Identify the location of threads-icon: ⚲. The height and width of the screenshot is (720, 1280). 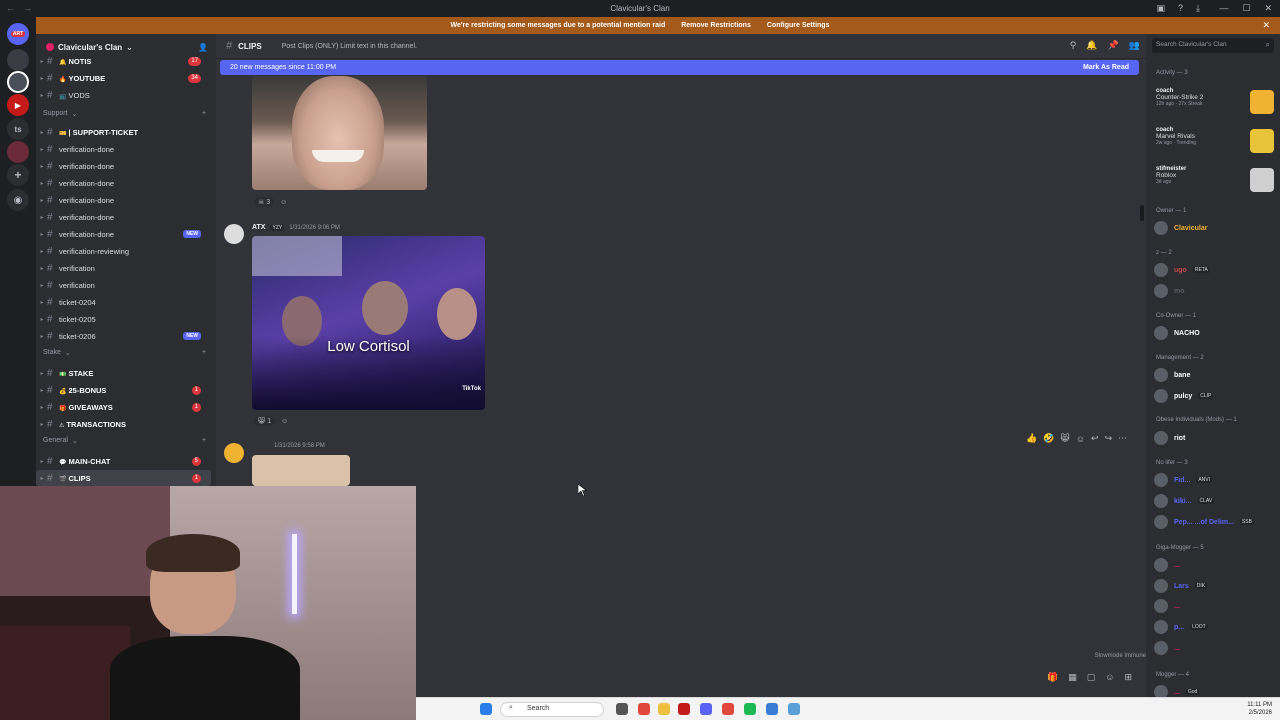
(1073, 45).